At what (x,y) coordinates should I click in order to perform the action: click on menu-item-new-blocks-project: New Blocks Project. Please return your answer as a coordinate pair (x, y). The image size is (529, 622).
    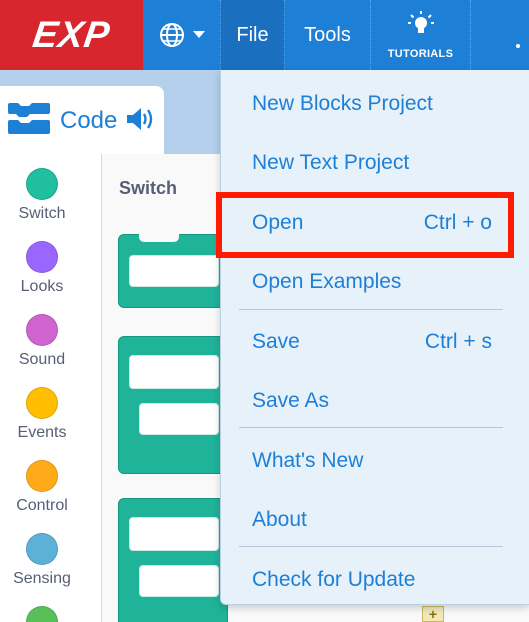
    Looking at the image, I should click on (375, 103).